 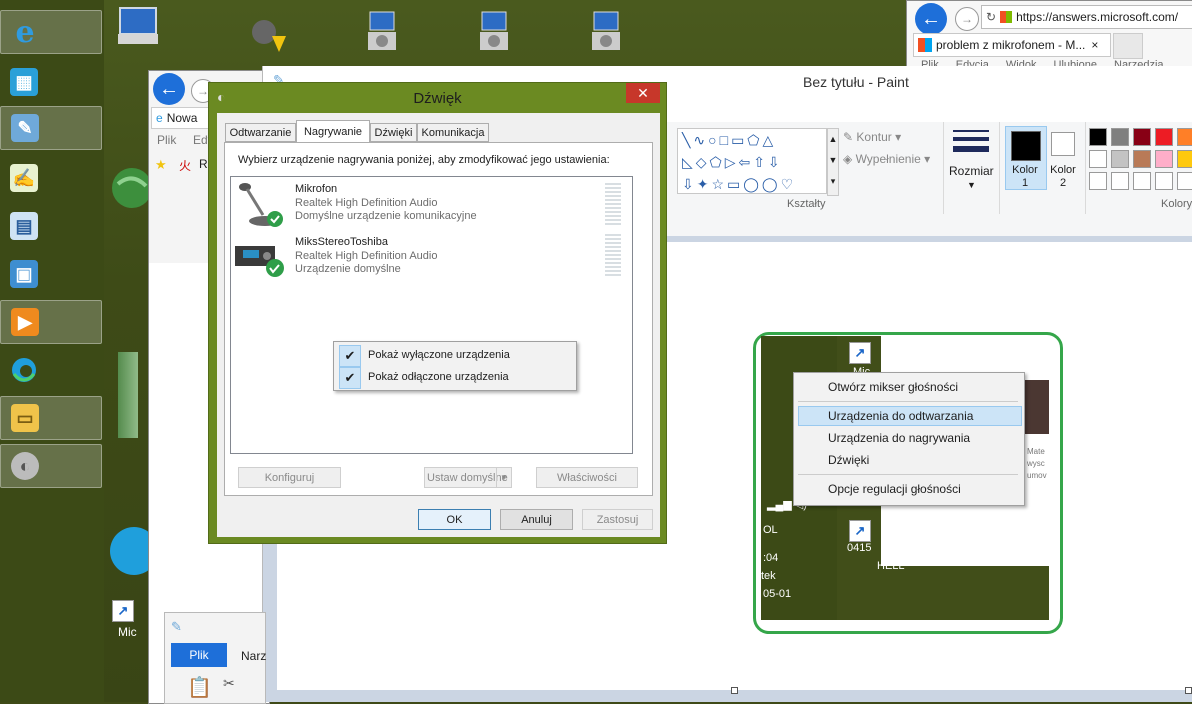 I want to click on configure-button: Konfiguruj, so click(x=289, y=477).